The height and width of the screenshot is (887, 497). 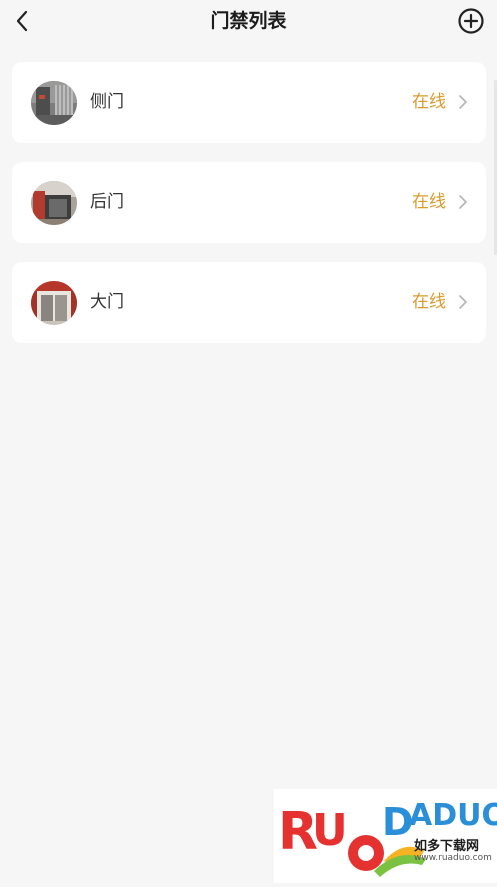 What do you see at coordinates (453, 858) in the screenshot?
I see `watermark-url: www.ruaduo.com` at bounding box center [453, 858].